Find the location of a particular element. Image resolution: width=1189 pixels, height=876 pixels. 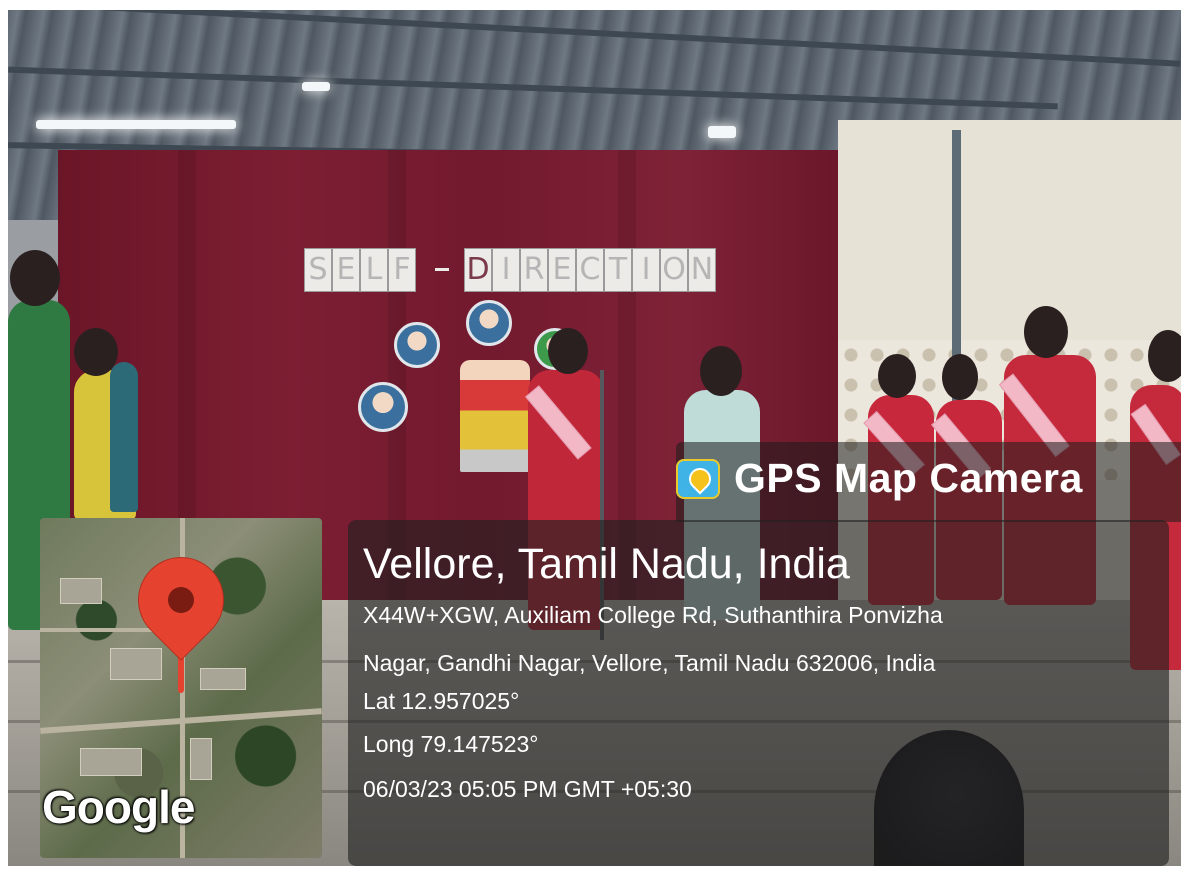

banner-letter: D is located at coordinates (478, 270).